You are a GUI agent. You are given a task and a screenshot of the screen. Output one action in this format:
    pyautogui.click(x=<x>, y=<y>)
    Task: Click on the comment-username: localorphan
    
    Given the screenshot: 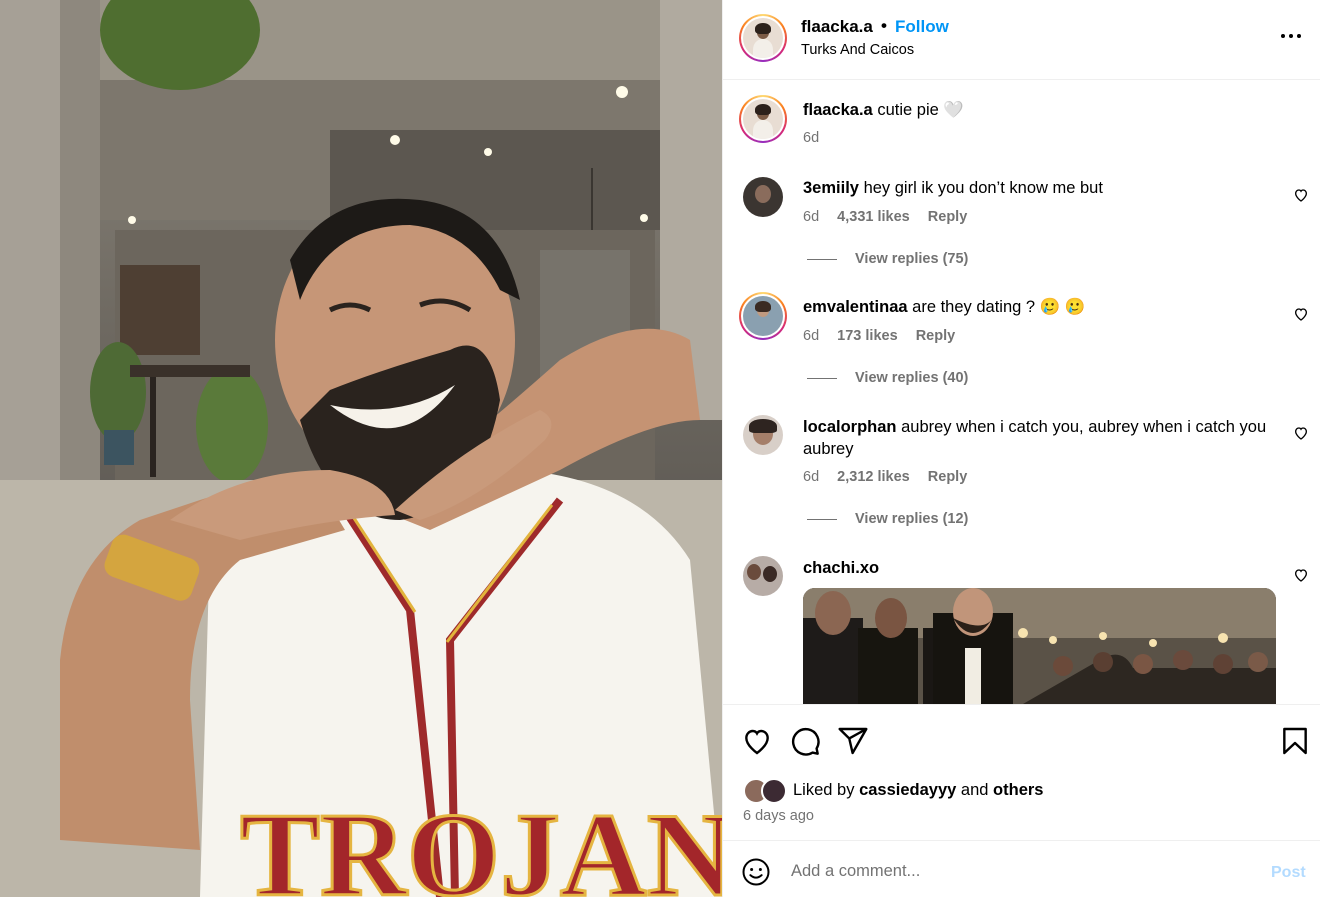 What is the action you would take?
    pyautogui.click(x=850, y=427)
    